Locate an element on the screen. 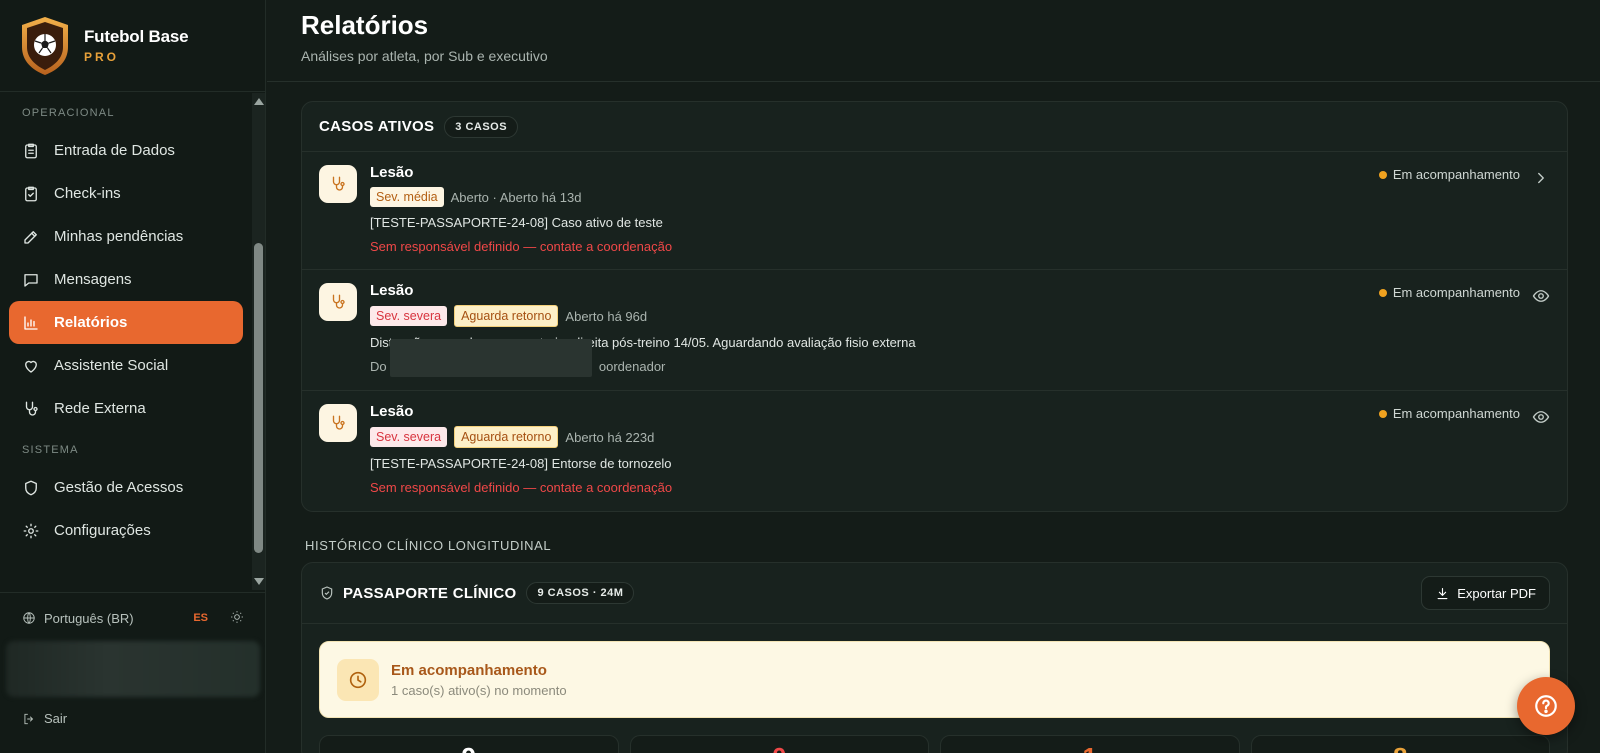  message-icon is located at coordinates (31, 280).